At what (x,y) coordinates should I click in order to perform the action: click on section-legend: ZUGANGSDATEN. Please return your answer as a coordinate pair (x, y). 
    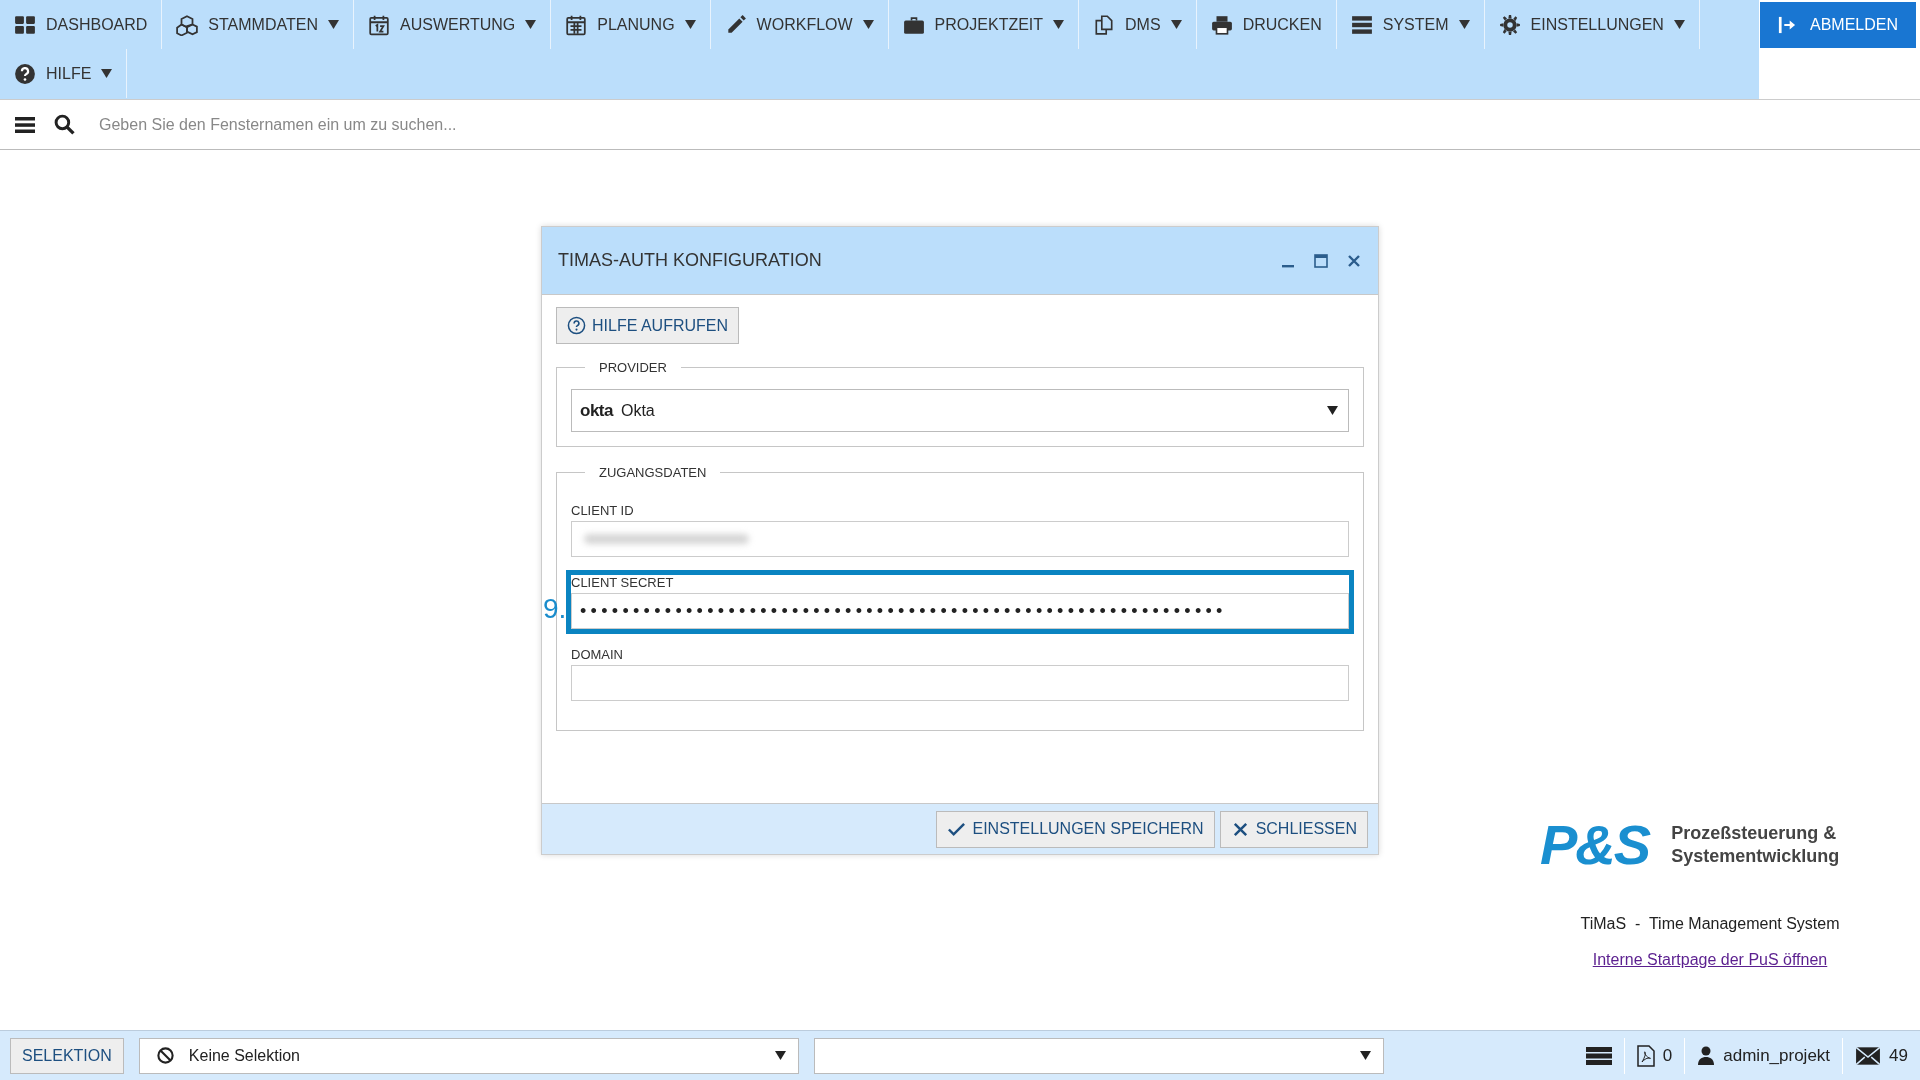
    Looking at the image, I should click on (653, 472).